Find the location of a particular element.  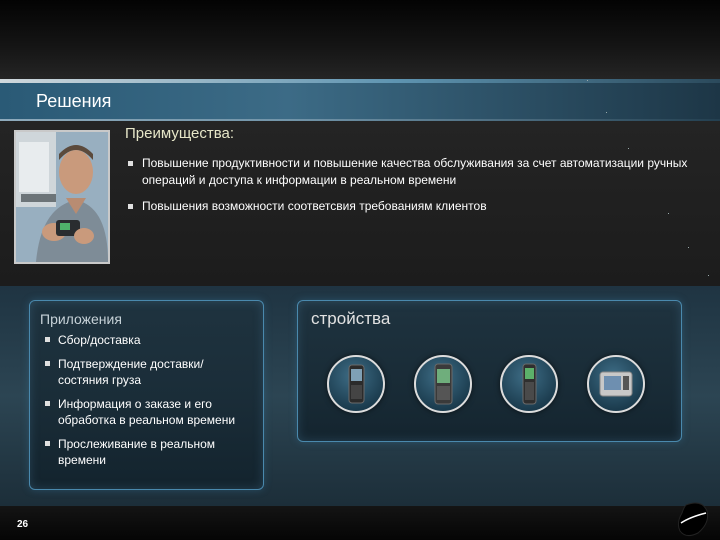

handheld-scanner-icon is located at coordinates (529, 384).